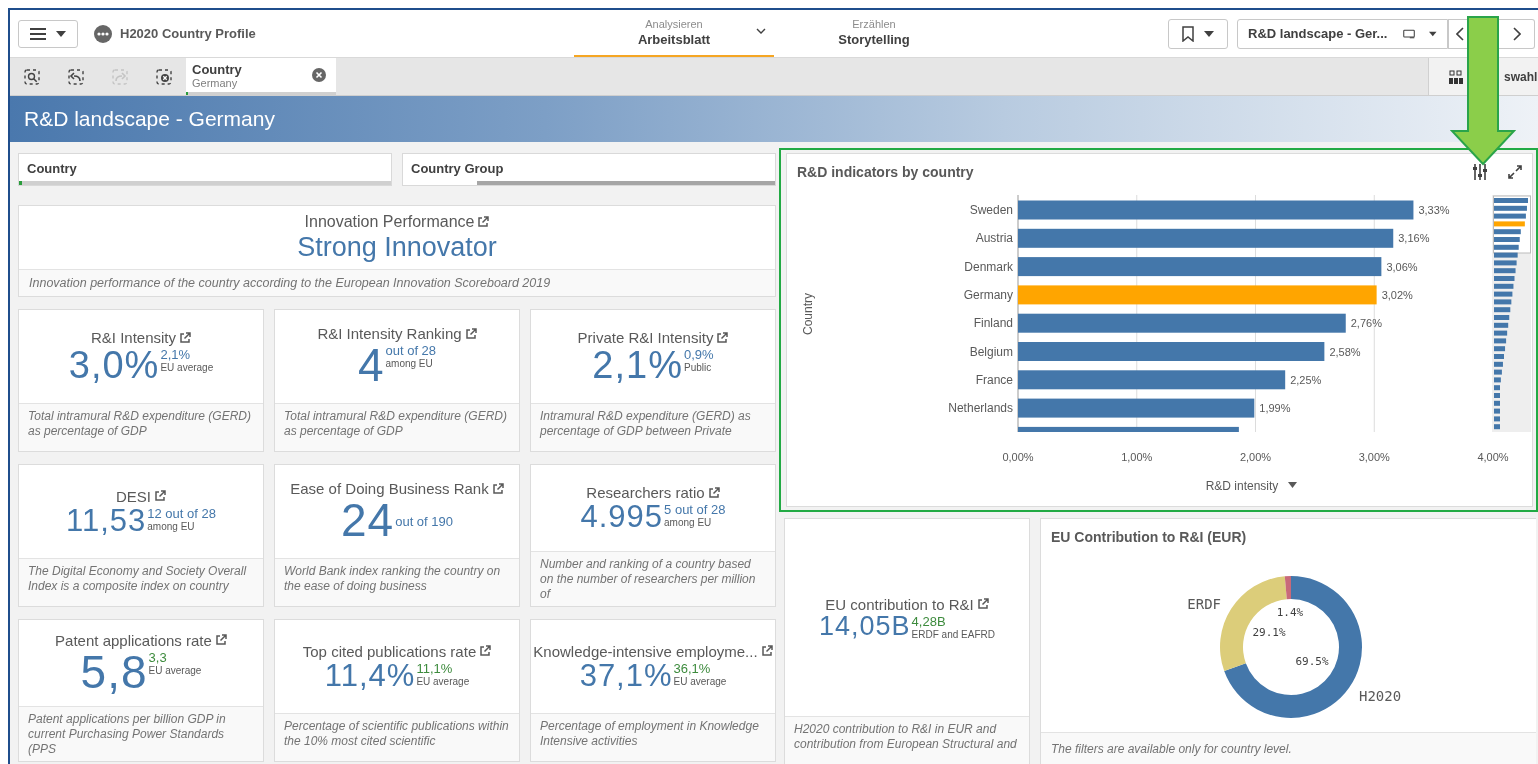  What do you see at coordinates (988, 266) in the screenshot?
I see `category-label: Denmark` at bounding box center [988, 266].